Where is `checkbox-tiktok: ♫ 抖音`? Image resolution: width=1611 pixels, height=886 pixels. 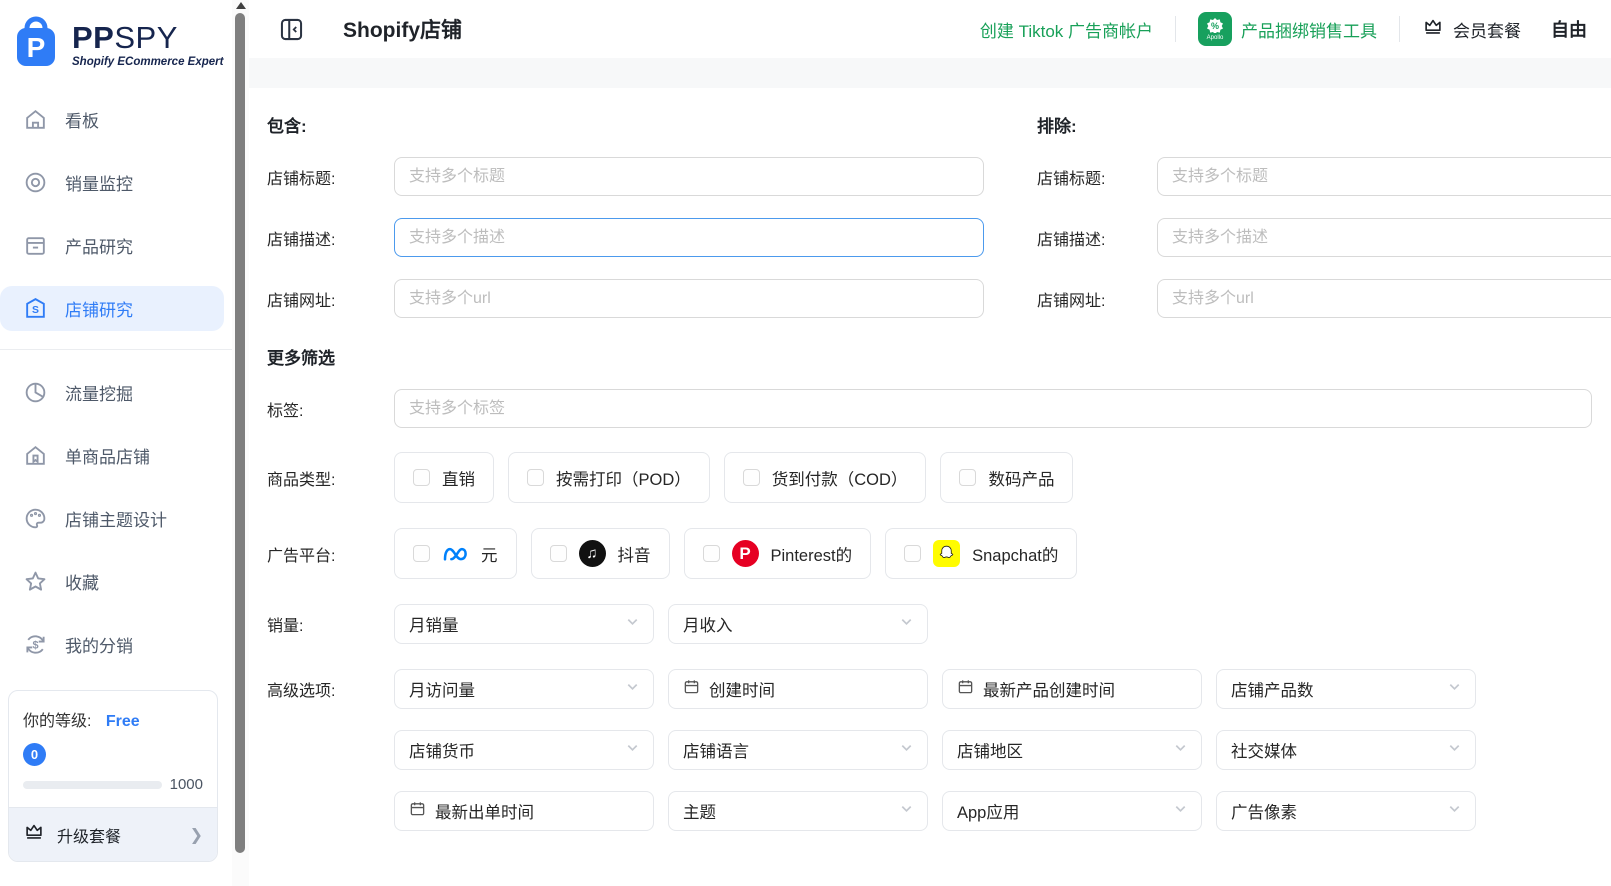
checkbox-tiktok: ♫ 抖音 is located at coordinates (600, 553).